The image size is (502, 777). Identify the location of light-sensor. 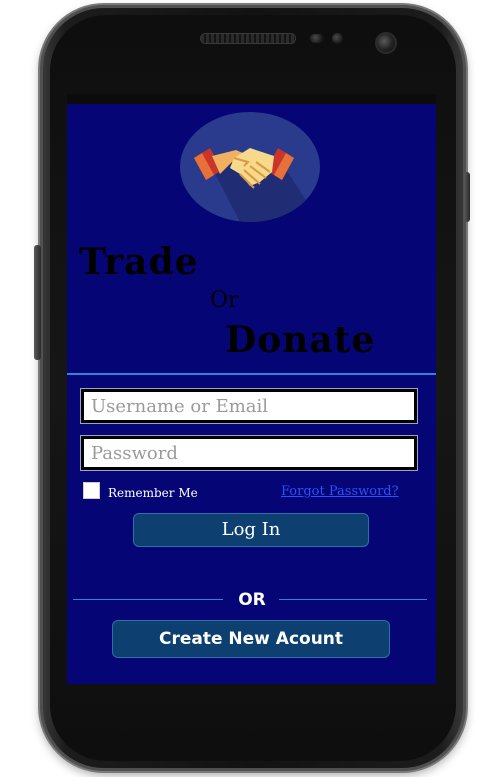
(337, 38).